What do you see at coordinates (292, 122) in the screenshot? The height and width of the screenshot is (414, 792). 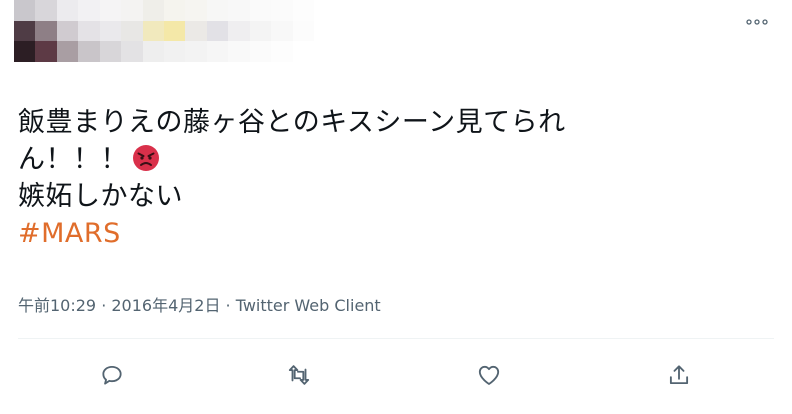 I see `tweet-text-line: 飯豊まりえの藤ヶ谷とのキスシーン見てられ` at bounding box center [292, 122].